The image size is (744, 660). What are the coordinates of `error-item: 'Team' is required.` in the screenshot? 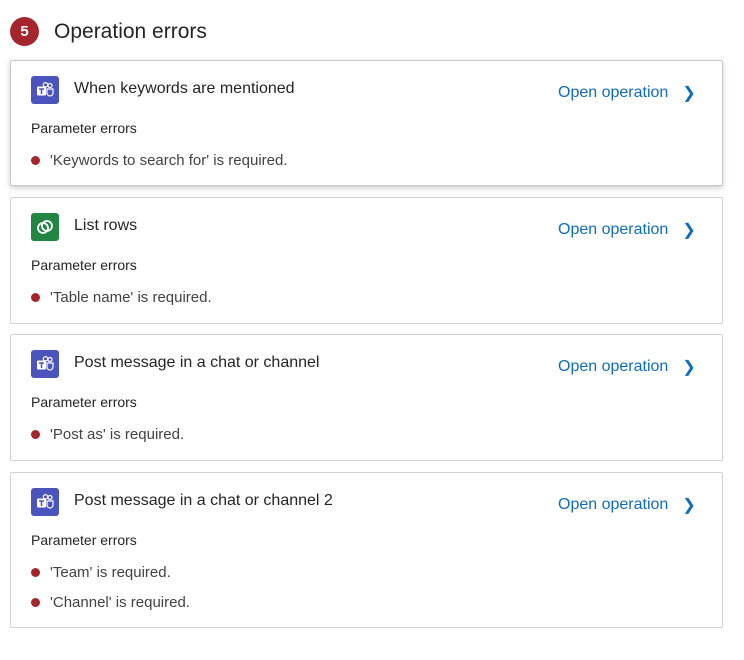 It's located at (110, 572).